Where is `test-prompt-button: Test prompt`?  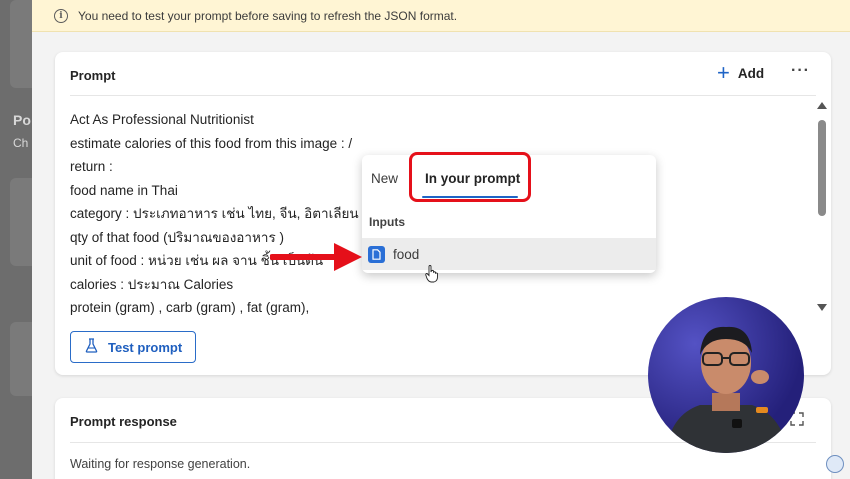
test-prompt-button: Test prompt is located at coordinates (133, 347).